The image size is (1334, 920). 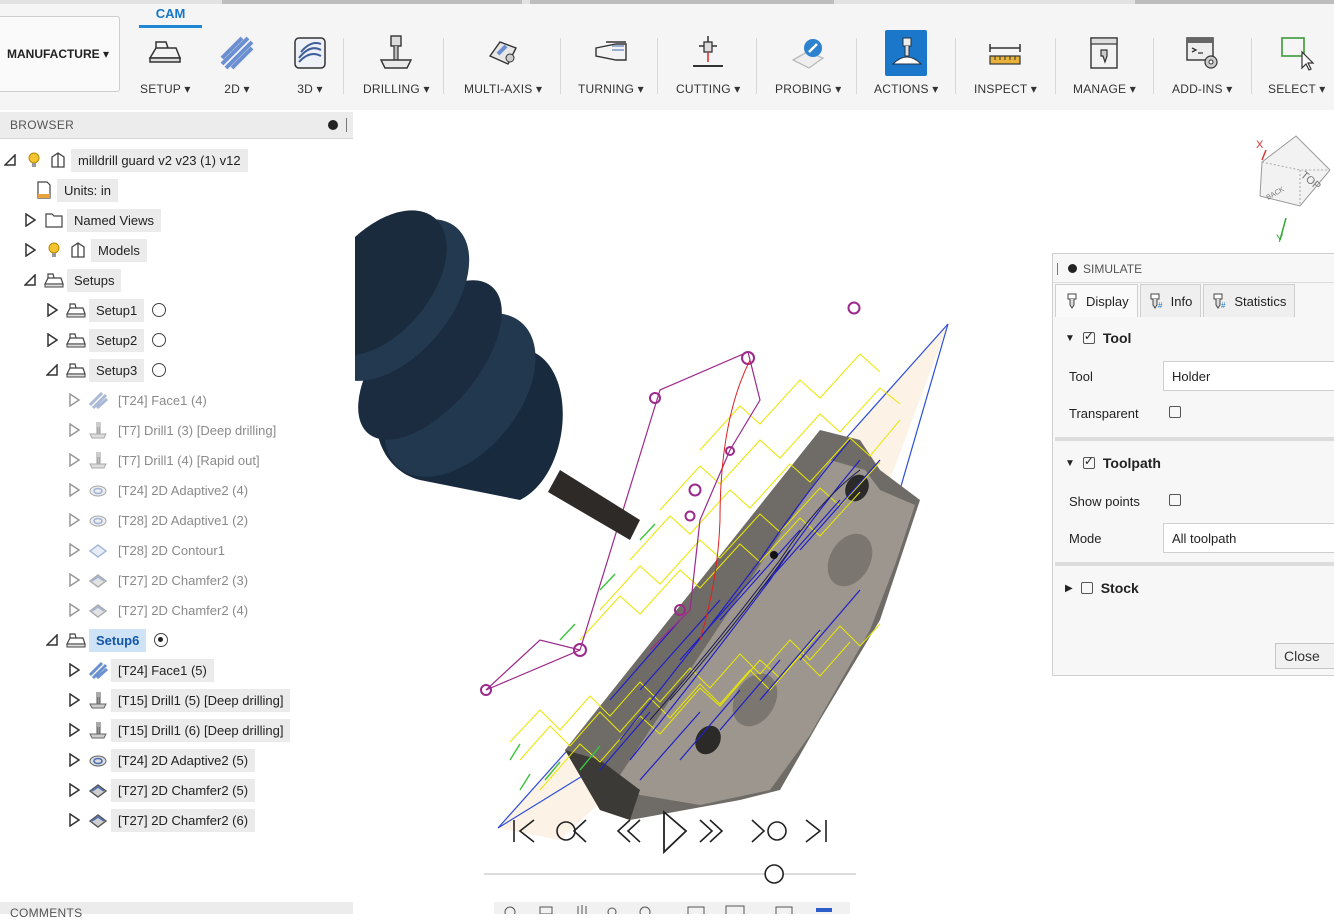 What do you see at coordinates (159, 490) in the screenshot?
I see `operation-row: [T24] 2D Adaptive2 (4)` at bounding box center [159, 490].